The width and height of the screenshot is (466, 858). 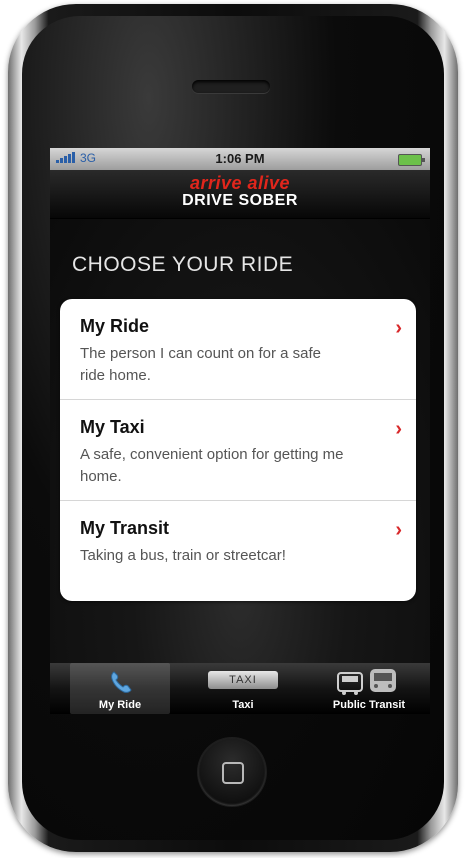 I want to click on home-button, so click(x=232, y=772).